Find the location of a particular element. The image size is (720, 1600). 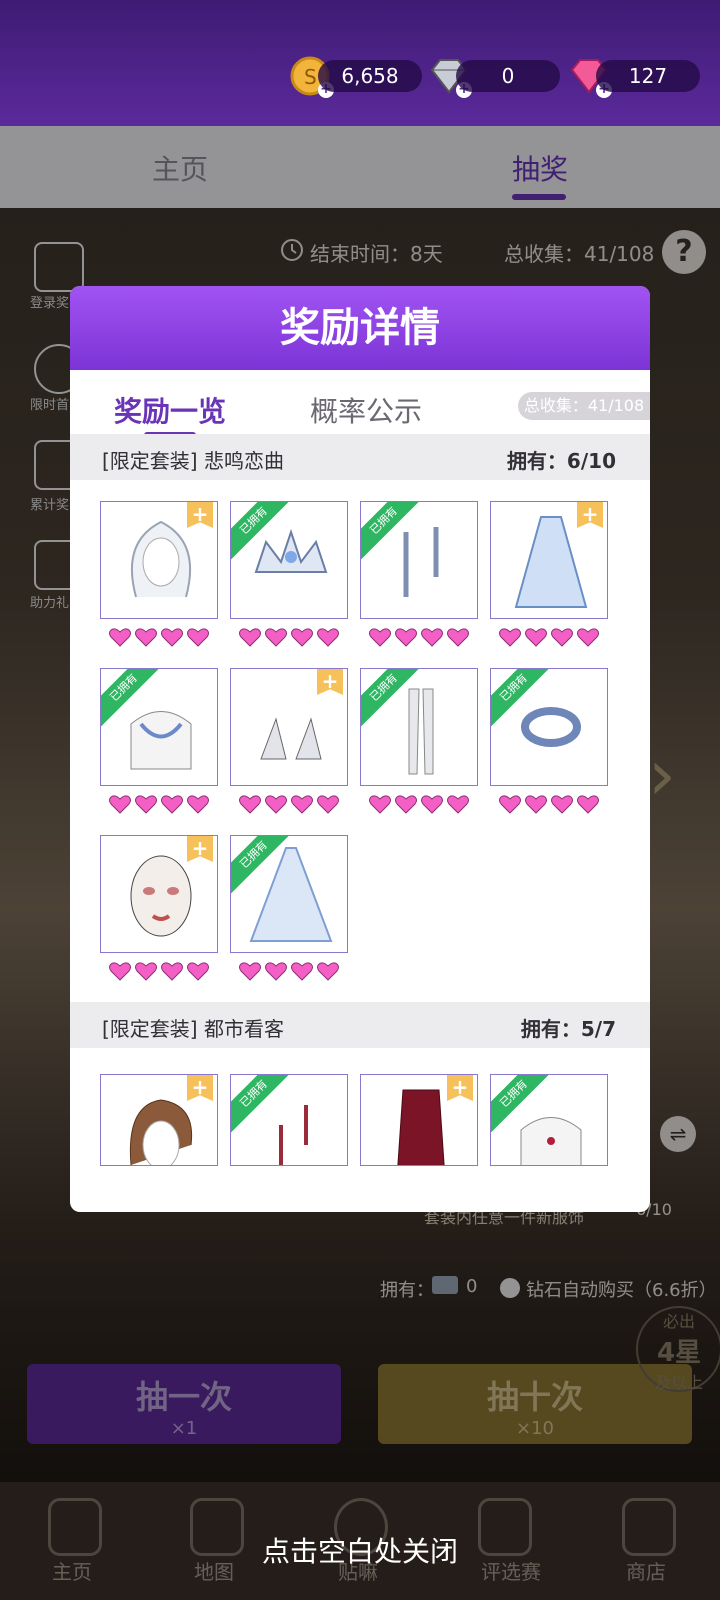

currency-bar: S + 6,658 + 0 + 127 is located at coordinates (360, 63).